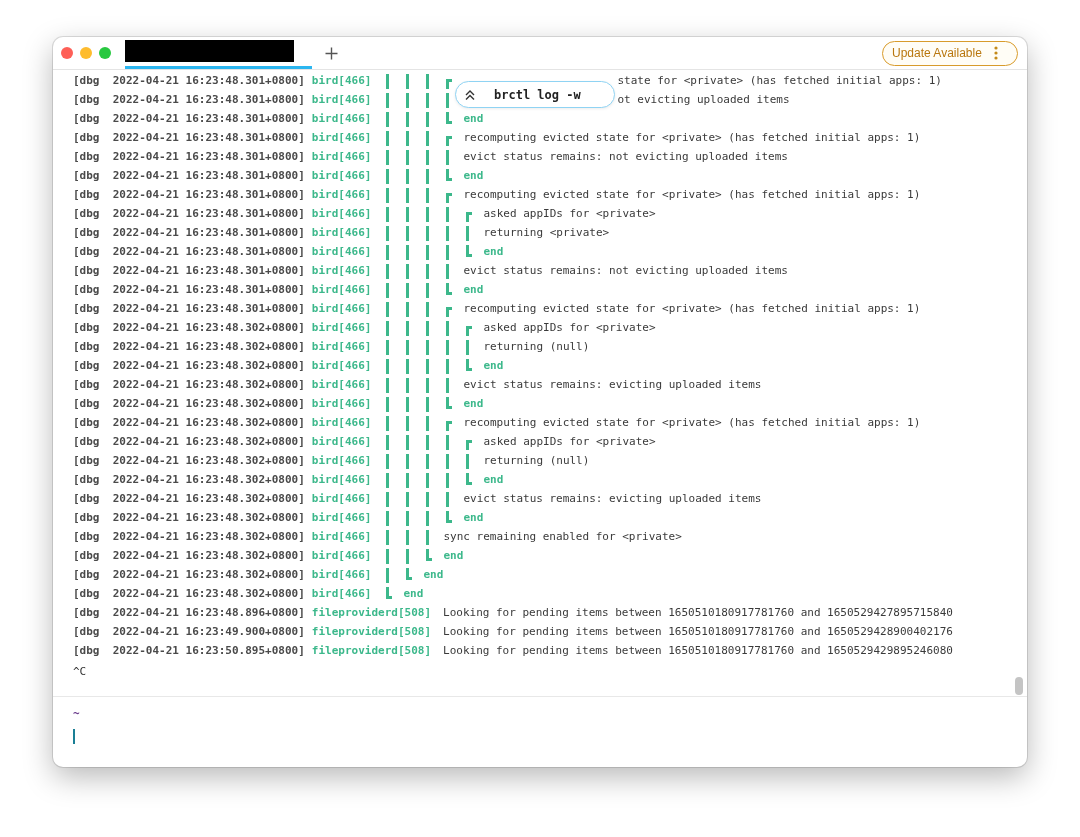 This screenshot has width=1080, height=837. What do you see at coordinates (950, 53) in the screenshot?
I see `update-button: Update Available` at bounding box center [950, 53].